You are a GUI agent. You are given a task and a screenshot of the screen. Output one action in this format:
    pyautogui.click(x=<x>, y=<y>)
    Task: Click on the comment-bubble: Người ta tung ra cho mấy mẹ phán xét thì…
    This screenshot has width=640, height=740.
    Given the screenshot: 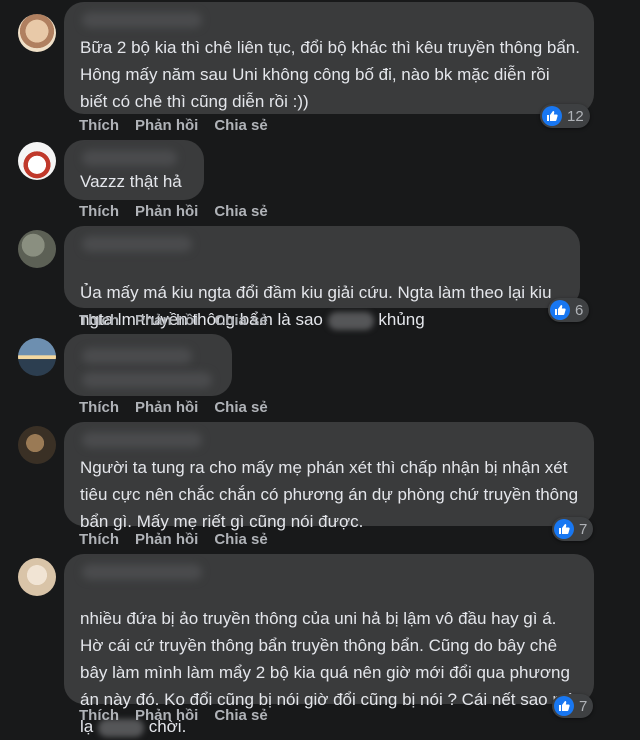 What is the action you would take?
    pyautogui.click(x=329, y=476)
    